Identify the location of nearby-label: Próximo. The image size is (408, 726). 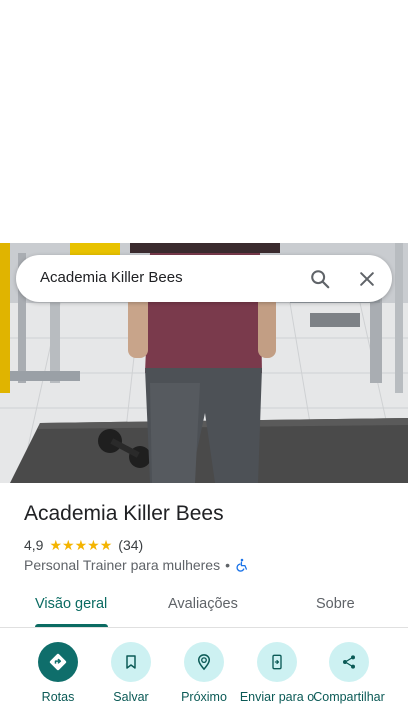
(204, 697).